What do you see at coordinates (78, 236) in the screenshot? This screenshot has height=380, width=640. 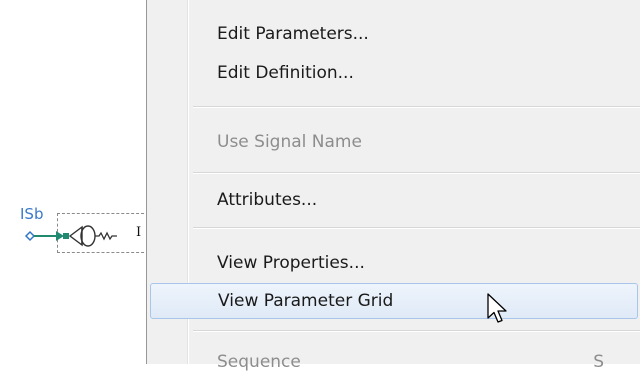 I see `current-source-symbol-icon` at bounding box center [78, 236].